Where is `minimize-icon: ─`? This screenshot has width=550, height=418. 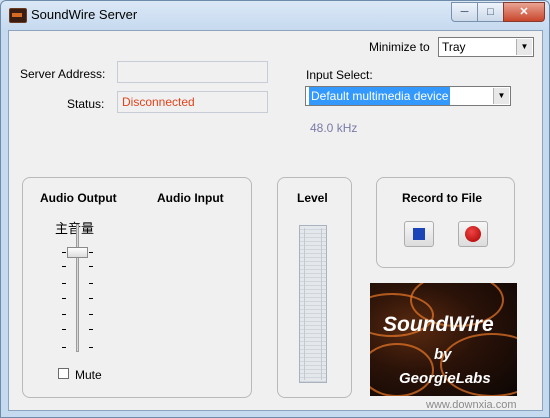
minimize-icon: ─ is located at coordinates (464, 12).